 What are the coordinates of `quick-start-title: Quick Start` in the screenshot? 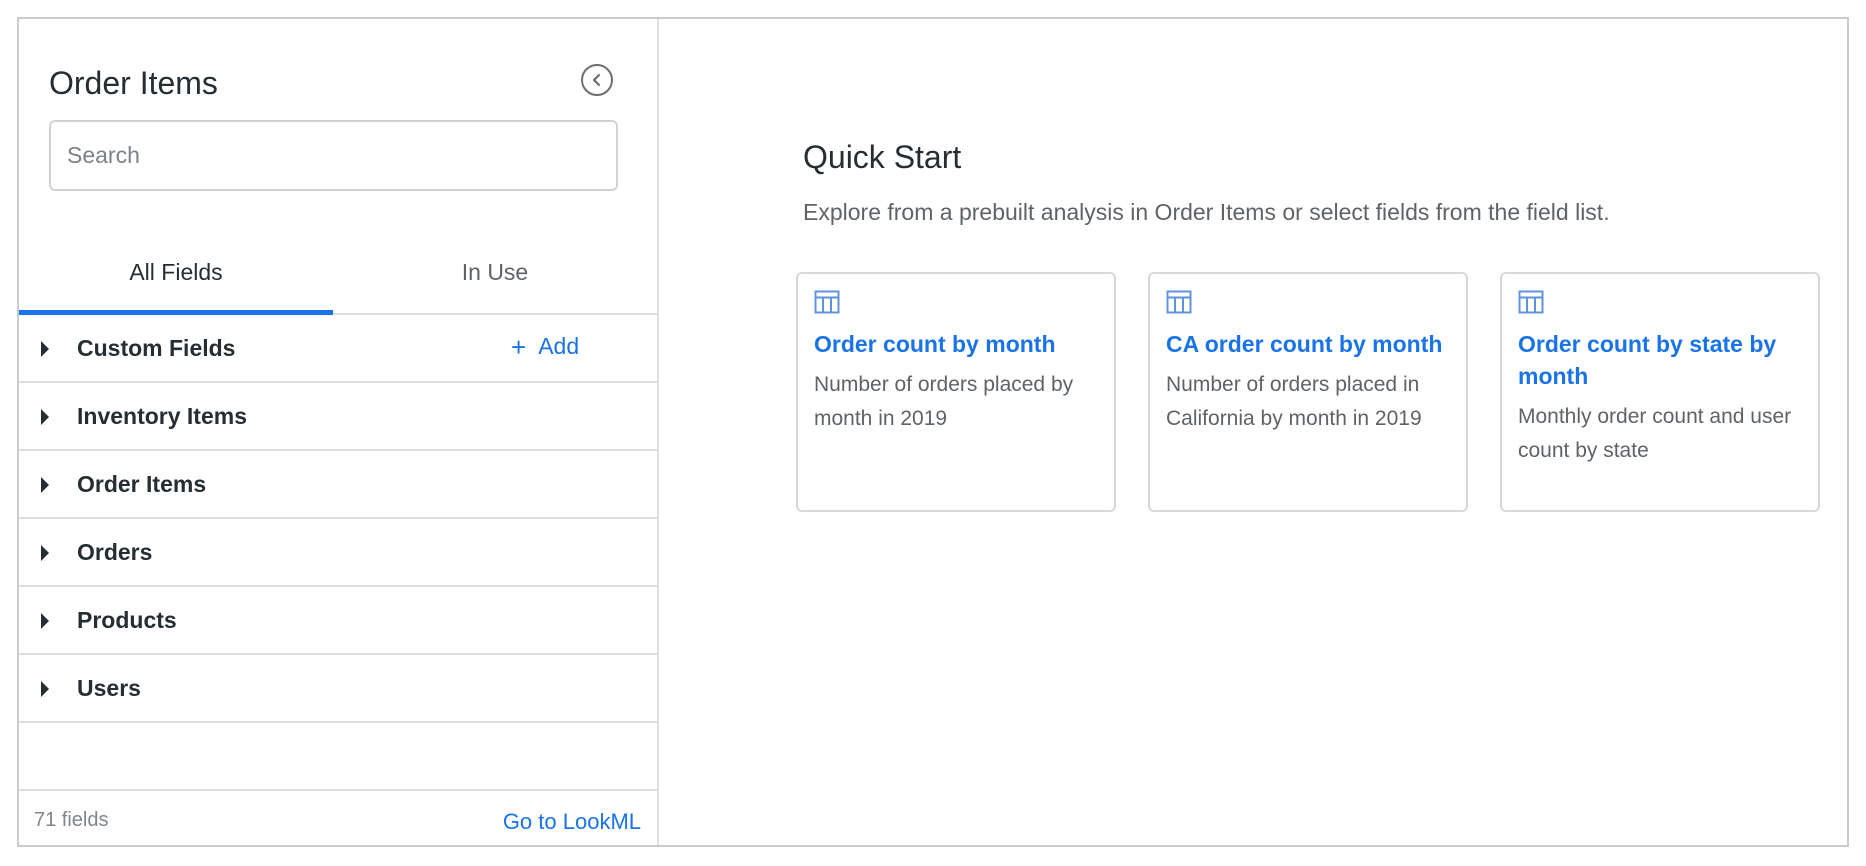 It's located at (882, 157).